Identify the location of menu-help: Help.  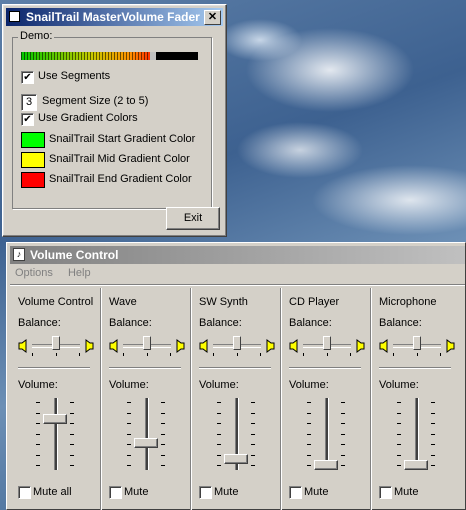
(79, 273).